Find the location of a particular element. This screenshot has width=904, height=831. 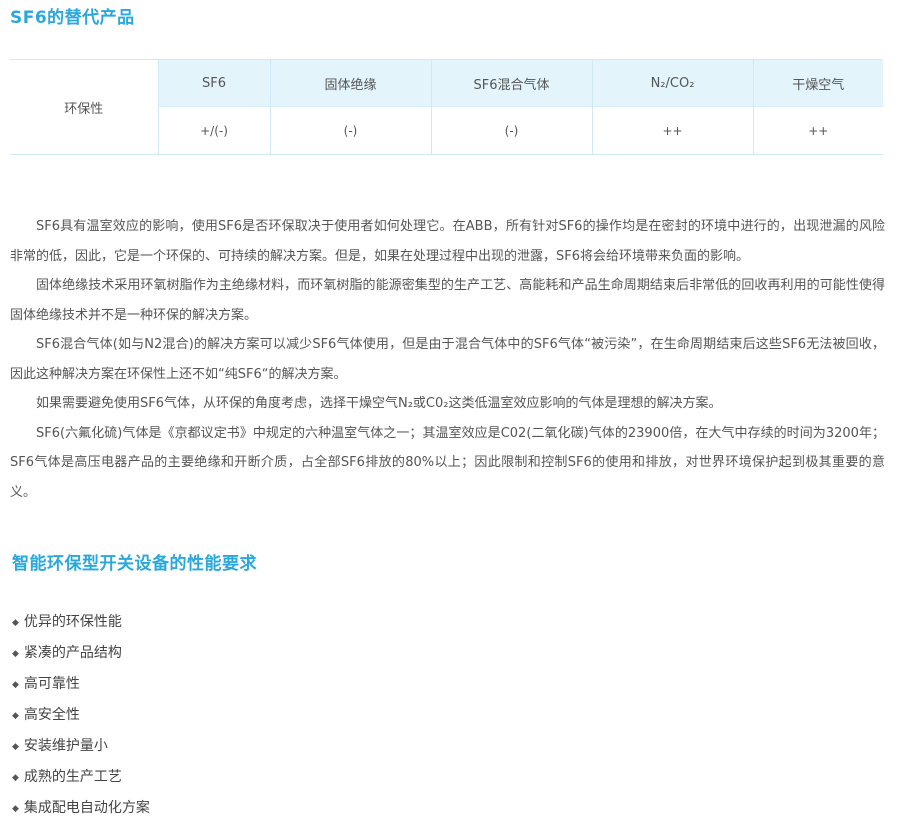

column-header-sf6-mixture: SF6混合气体 is located at coordinates (511, 83).